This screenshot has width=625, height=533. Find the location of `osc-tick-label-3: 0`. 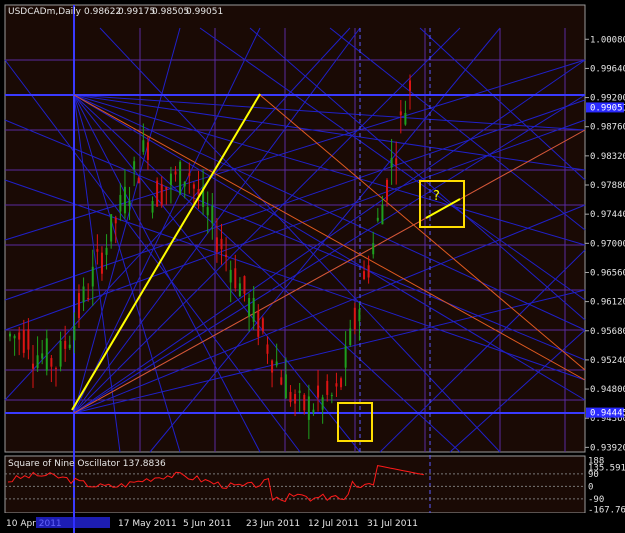

osc-tick-label-3: 0 is located at coordinates (590, 487).